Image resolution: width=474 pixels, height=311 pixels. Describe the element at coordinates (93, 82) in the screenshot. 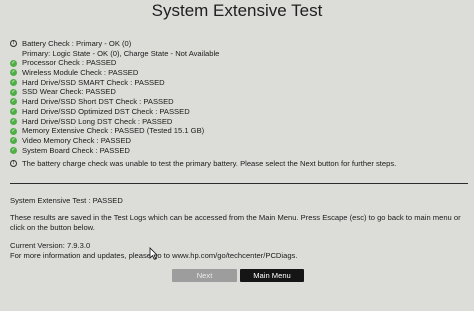

I see `check-label: Hard Drive/SSD SMART Check : PASSED` at that location.